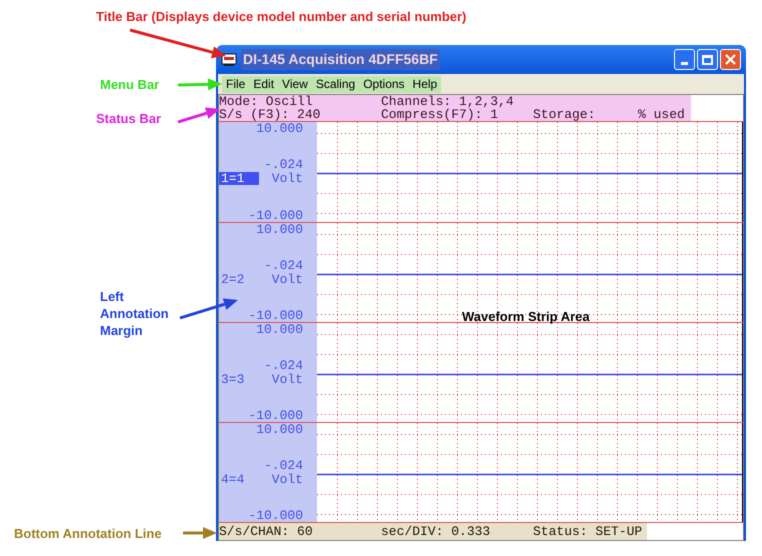 Image resolution: width=762 pixels, height=556 pixels. Describe the element at coordinates (129, 118) in the screenshot. I see `annotation-label: Status Bar` at that location.